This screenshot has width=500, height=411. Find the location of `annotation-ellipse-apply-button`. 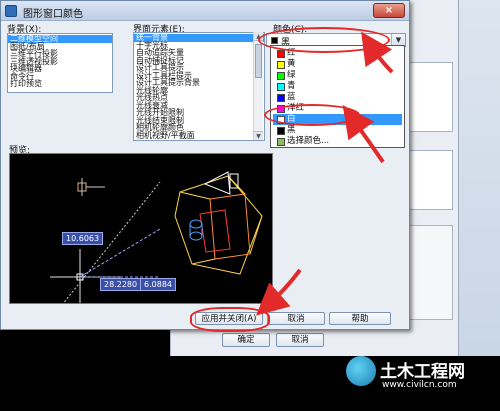

annotation-ellipse-apply-button is located at coordinates (230, 319).